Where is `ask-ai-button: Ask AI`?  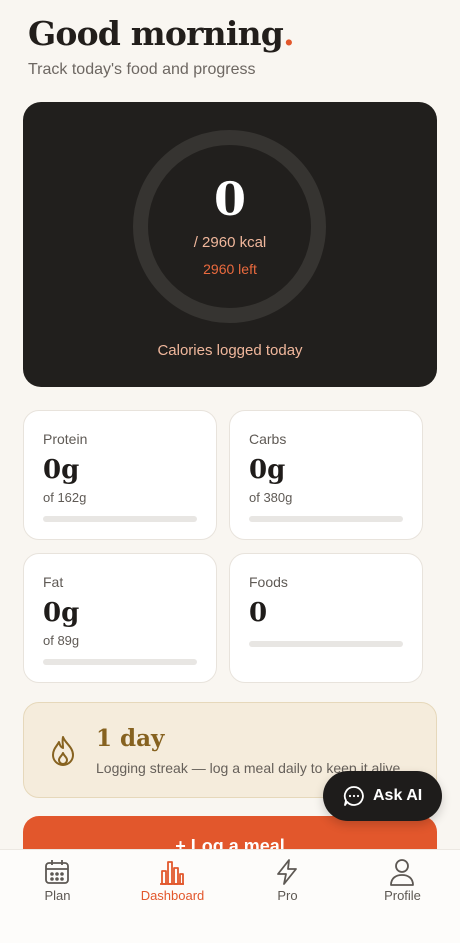 ask-ai-button: Ask AI is located at coordinates (382, 796).